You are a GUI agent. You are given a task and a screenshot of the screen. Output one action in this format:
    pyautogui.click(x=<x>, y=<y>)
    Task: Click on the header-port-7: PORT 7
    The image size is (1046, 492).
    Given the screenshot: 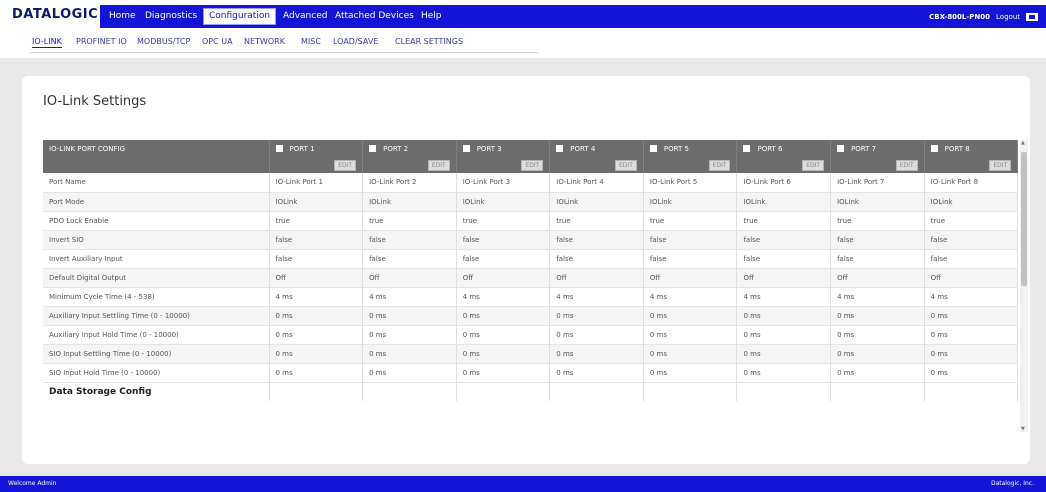 What is the action you would take?
    pyautogui.click(x=877, y=148)
    